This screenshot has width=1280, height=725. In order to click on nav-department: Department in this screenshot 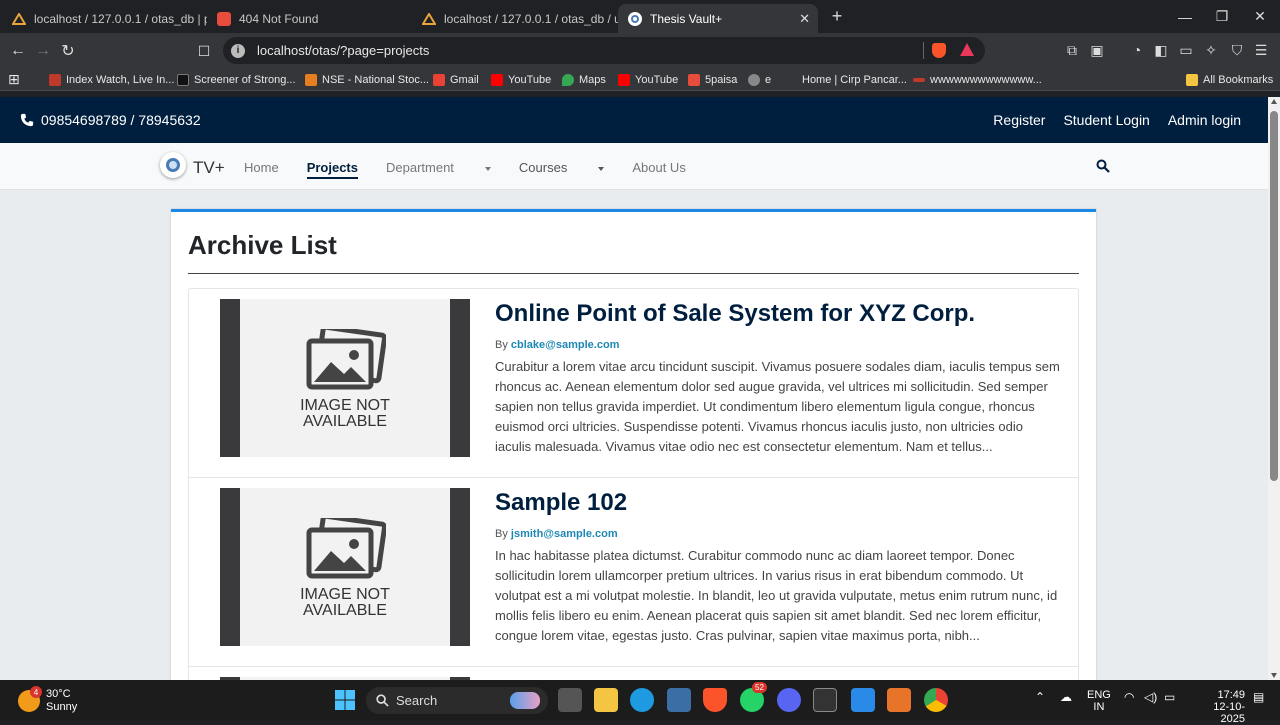, I will do `click(438, 169)`.